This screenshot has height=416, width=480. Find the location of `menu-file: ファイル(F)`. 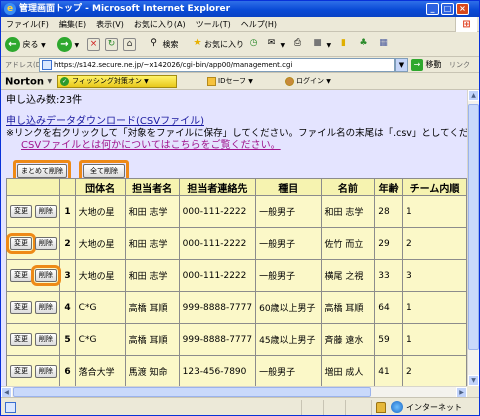

menu-file: ファイル(F) is located at coordinates (27, 24).